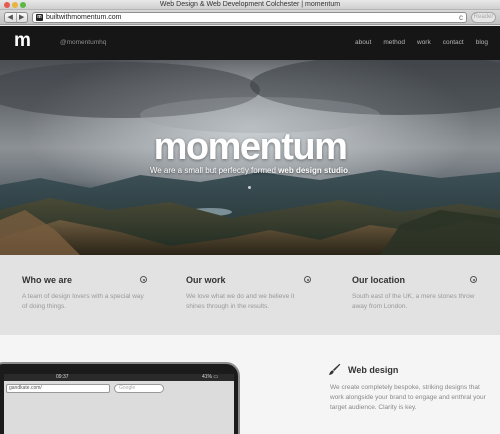 This screenshot has width=500, height=434. I want to click on url-text: builtwithmomentum.com, so click(83, 17).